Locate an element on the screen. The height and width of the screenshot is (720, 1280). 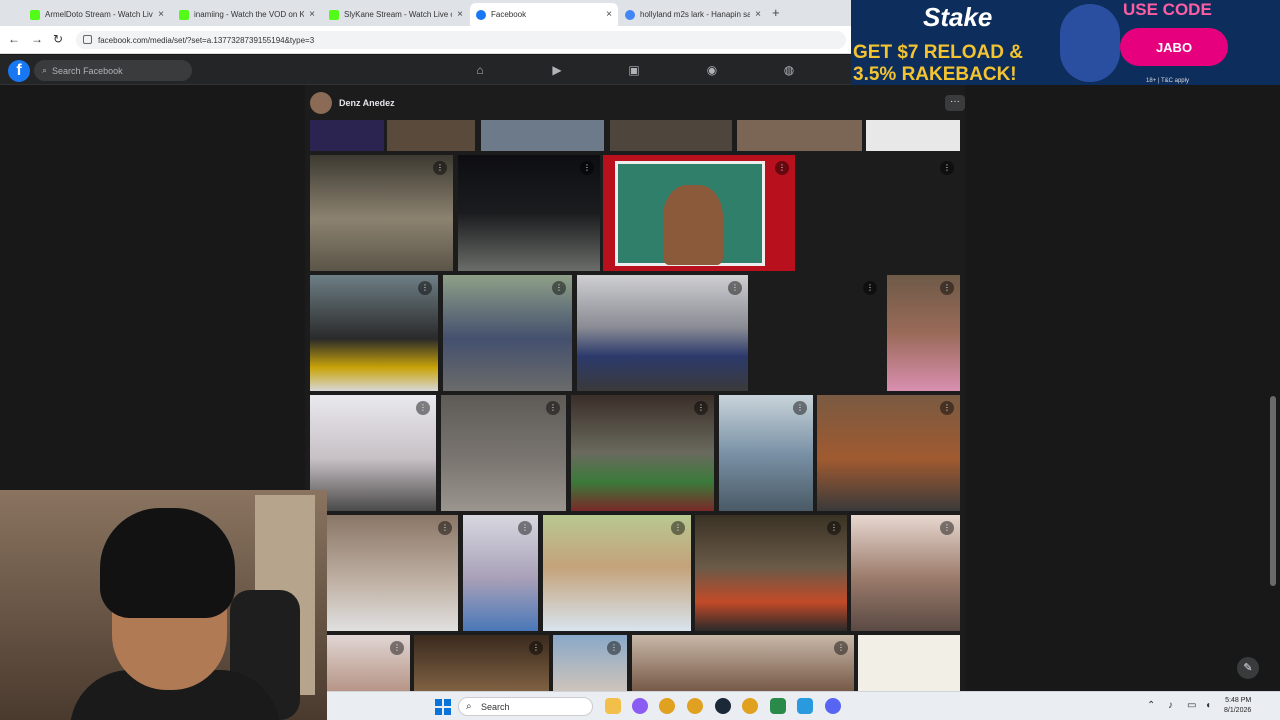
discord-icon is located at coordinates (833, 706).